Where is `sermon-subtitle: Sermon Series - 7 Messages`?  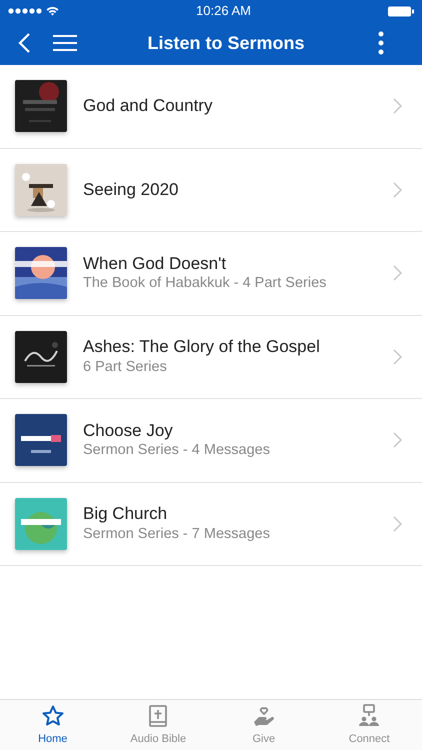
sermon-subtitle: Sermon Series - 7 Messages is located at coordinates (177, 534).